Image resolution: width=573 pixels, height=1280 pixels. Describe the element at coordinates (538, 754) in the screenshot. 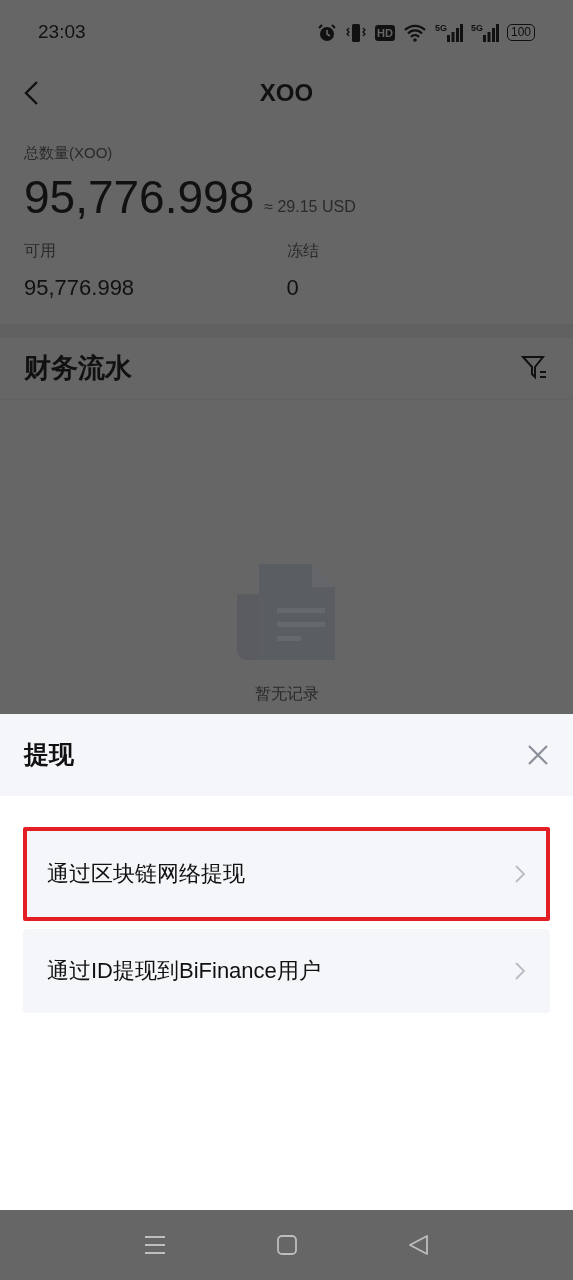

I see `close-icon` at that location.